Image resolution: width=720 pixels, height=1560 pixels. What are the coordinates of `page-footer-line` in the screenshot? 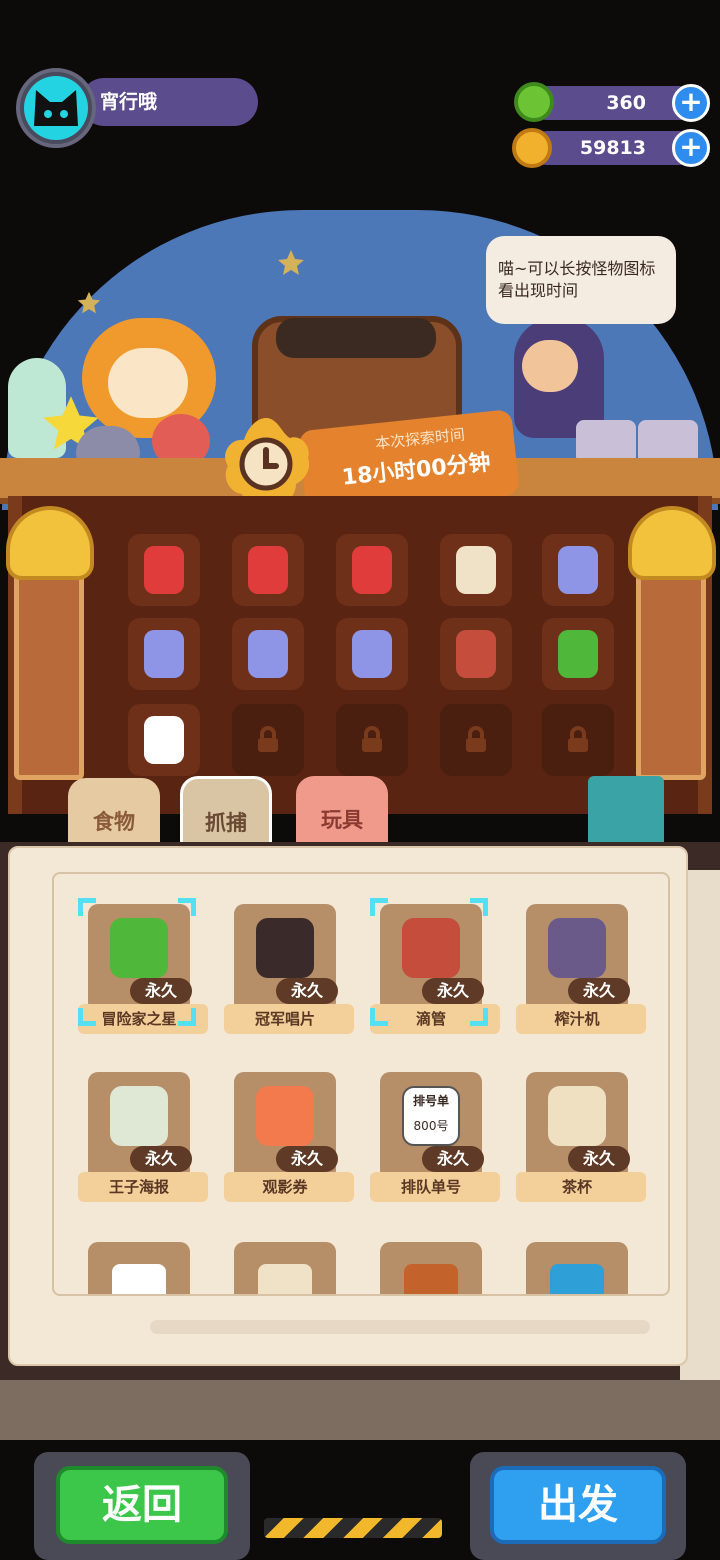 It's located at (400, 1327).